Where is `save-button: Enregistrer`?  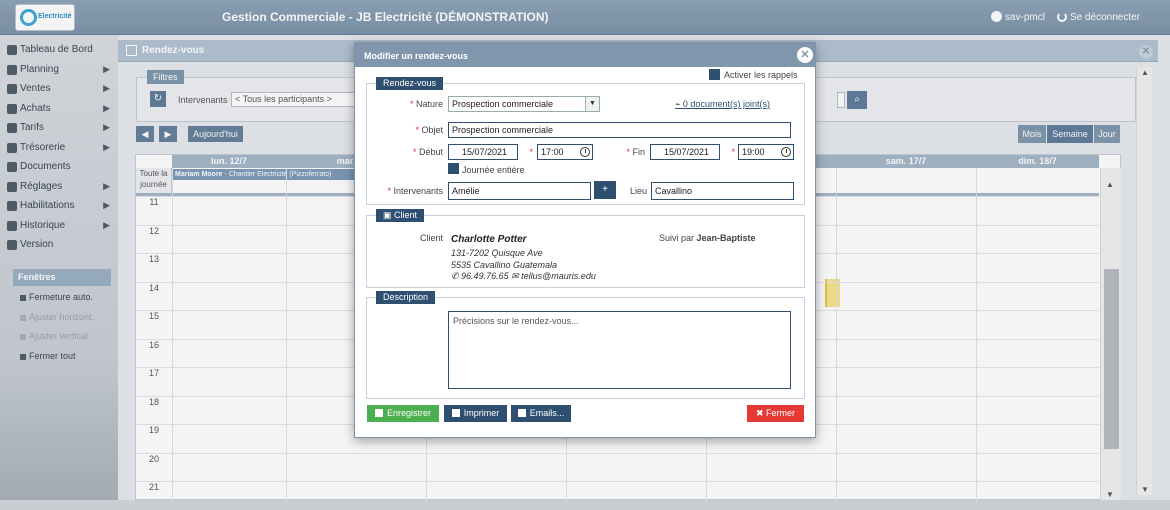 save-button: Enregistrer is located at coordinates (403, 413).